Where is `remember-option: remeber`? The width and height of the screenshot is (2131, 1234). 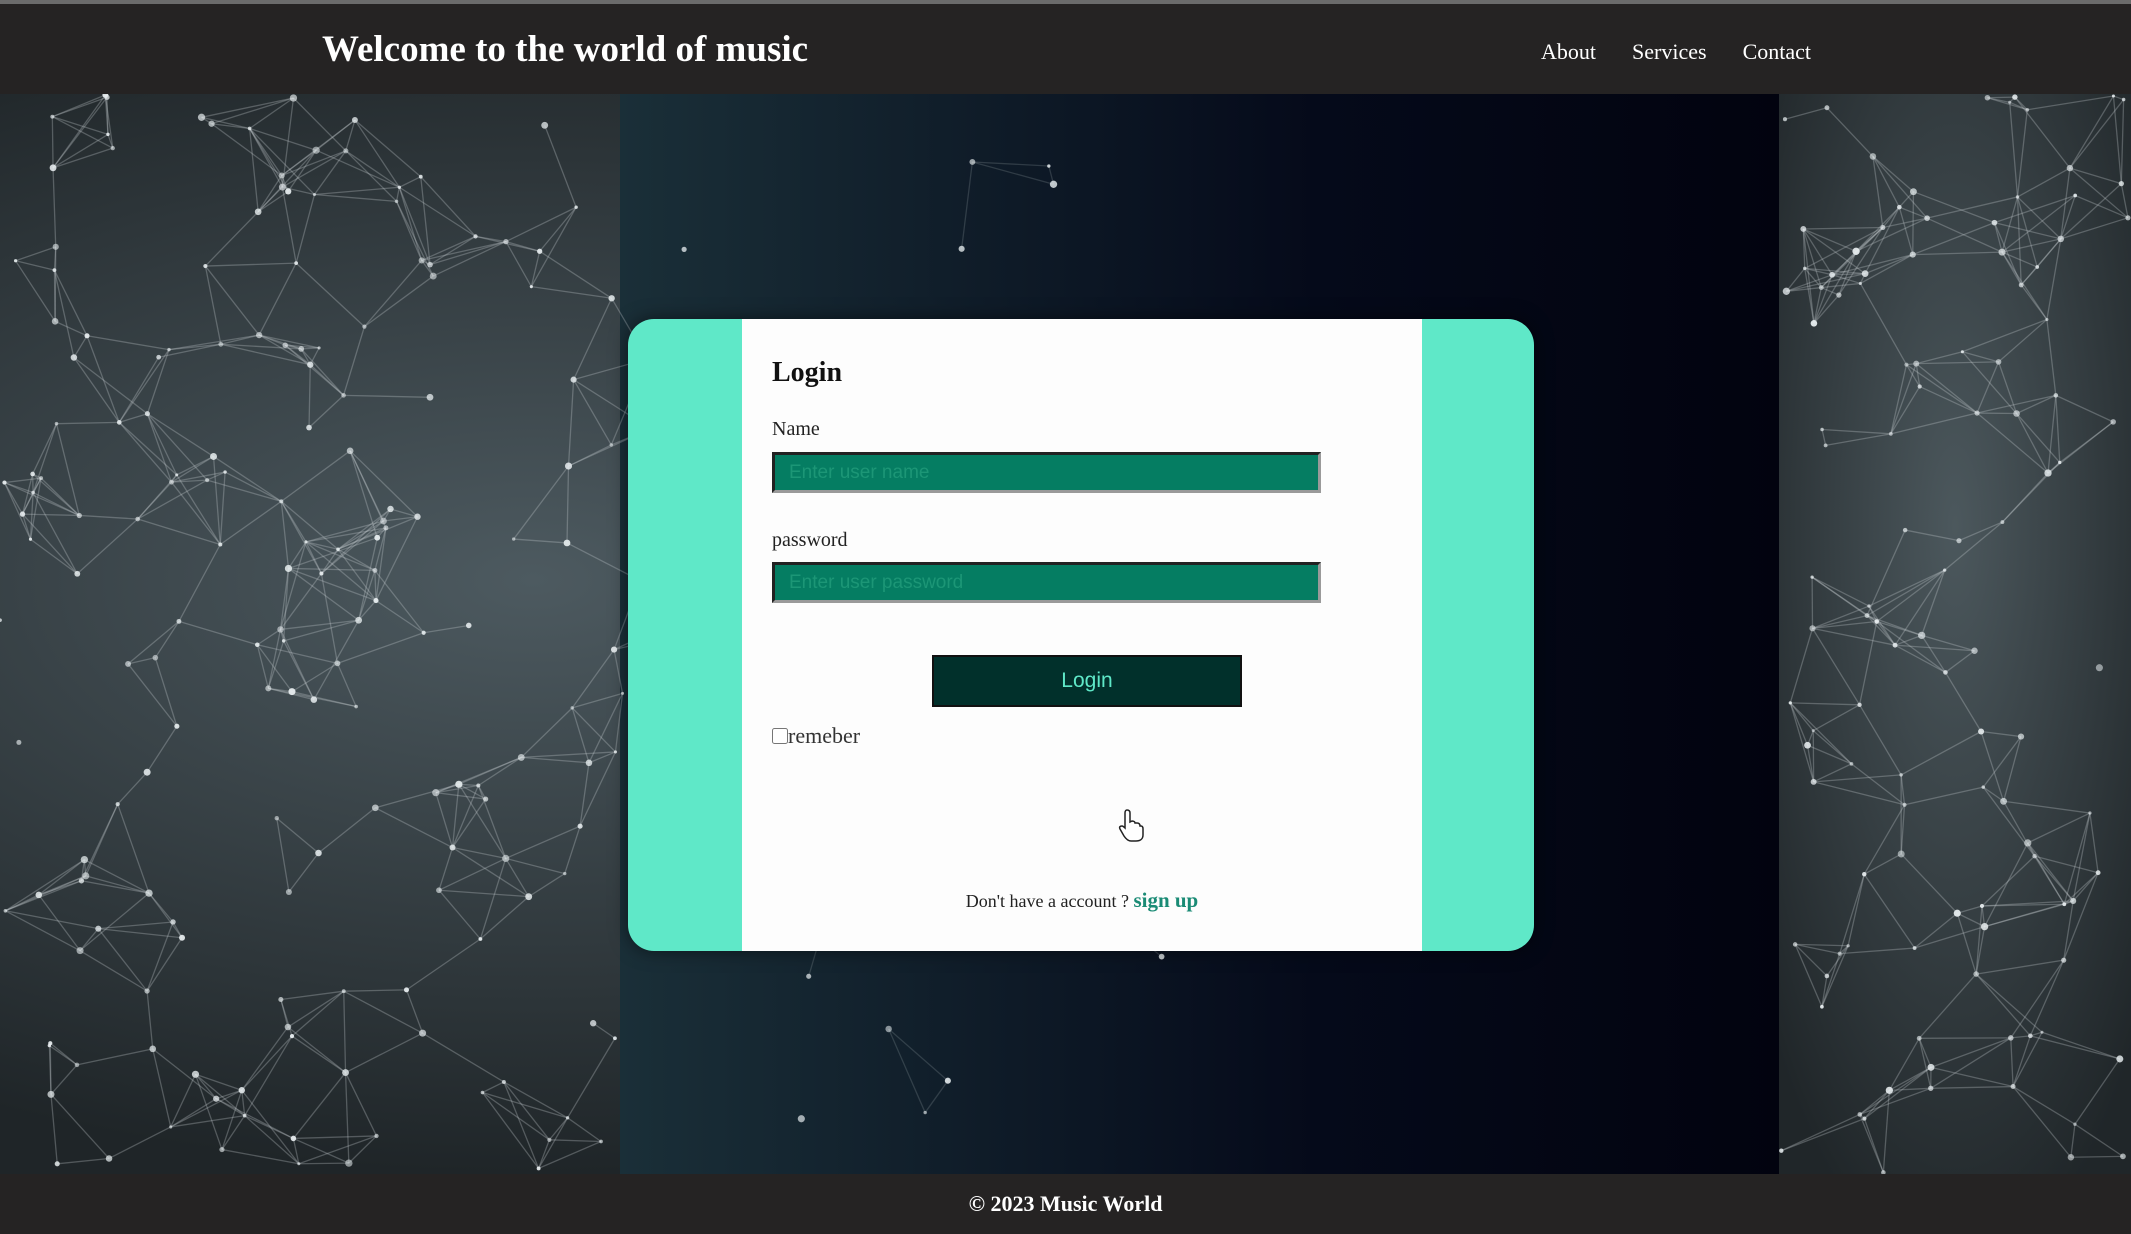
remember-option: remeber is located at coordinates (816, 736).